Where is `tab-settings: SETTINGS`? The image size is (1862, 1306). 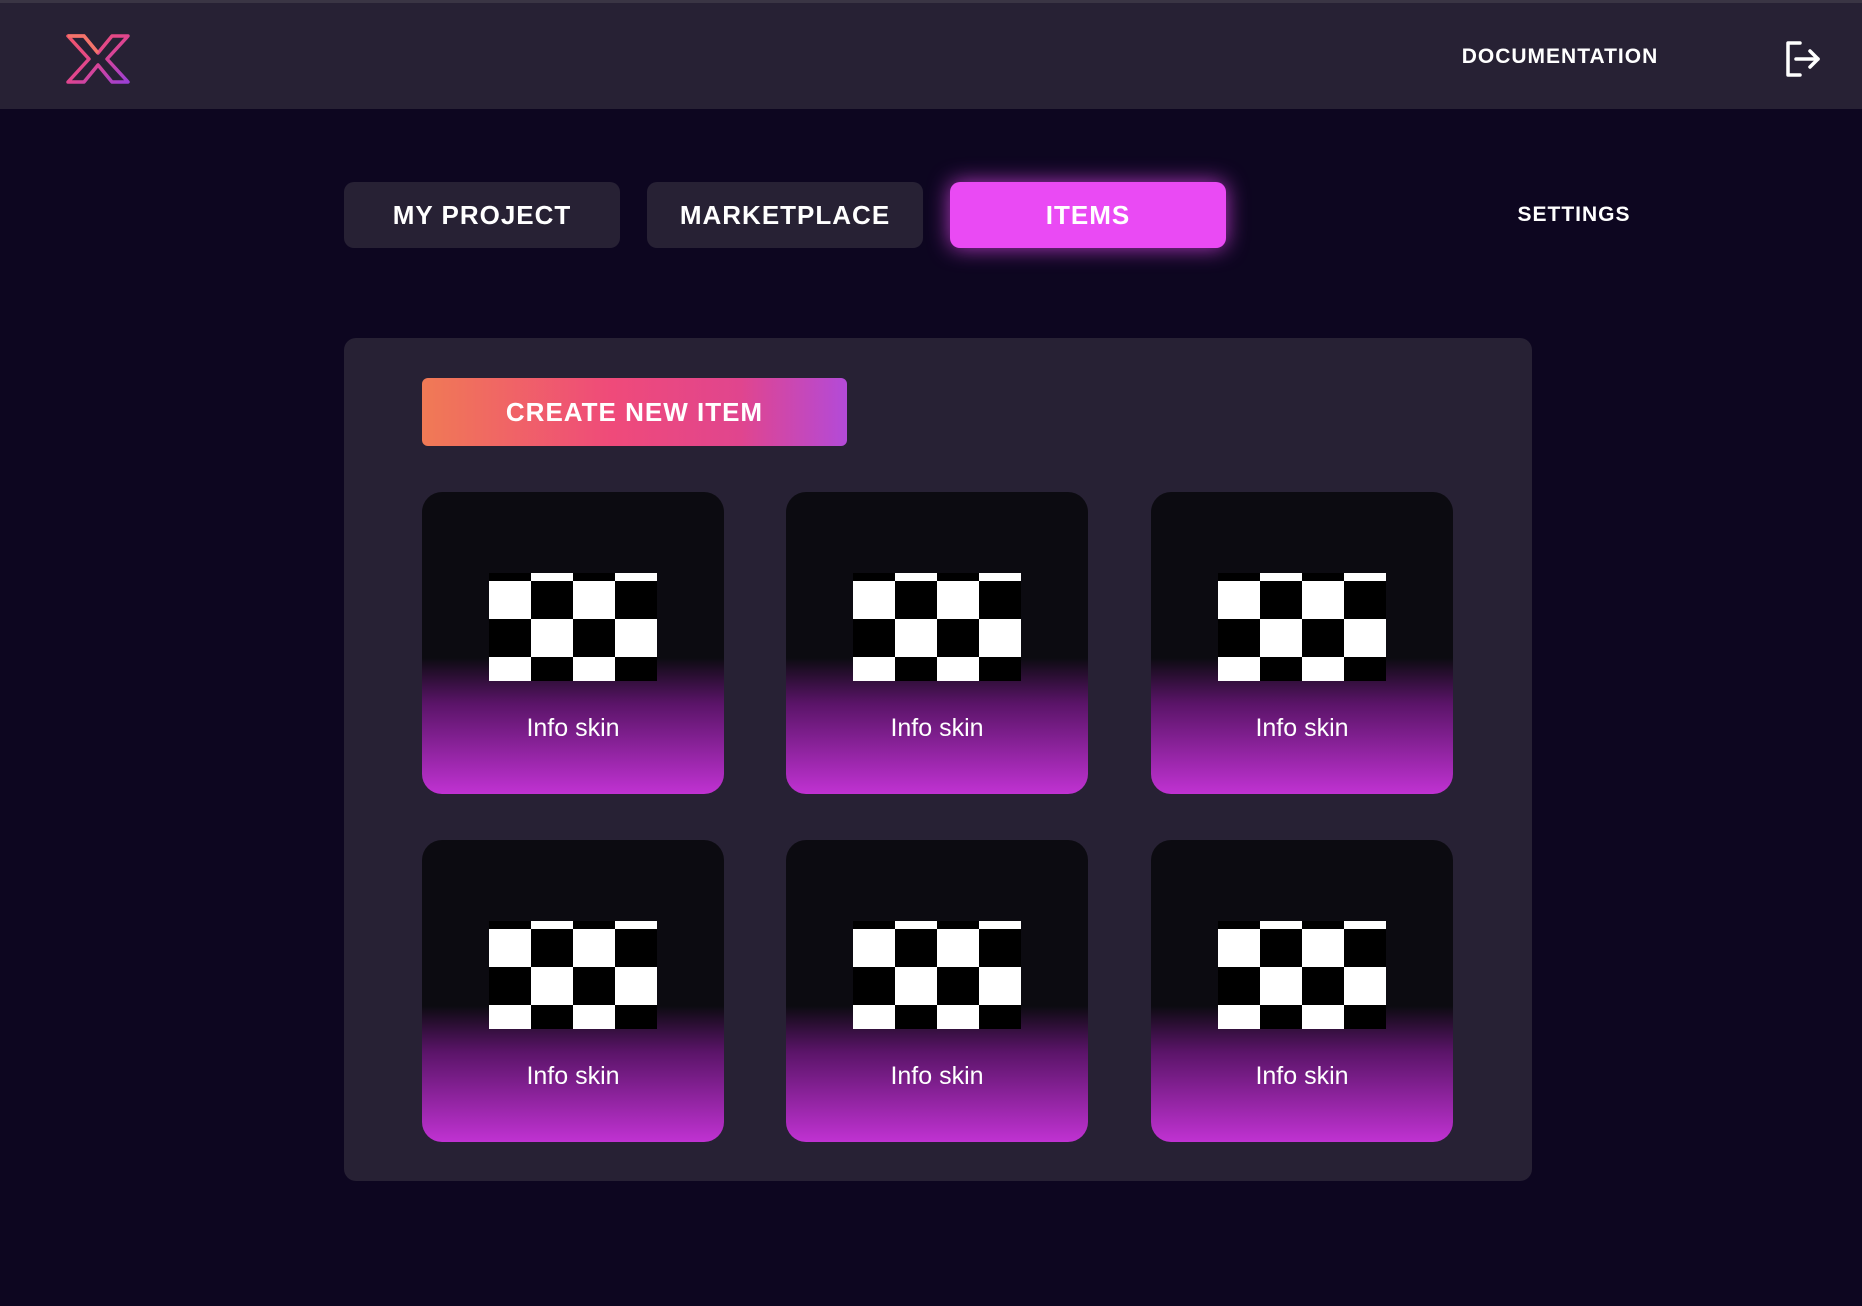 tab-settings: SETTINGS is located at coordinates (1574, 215).